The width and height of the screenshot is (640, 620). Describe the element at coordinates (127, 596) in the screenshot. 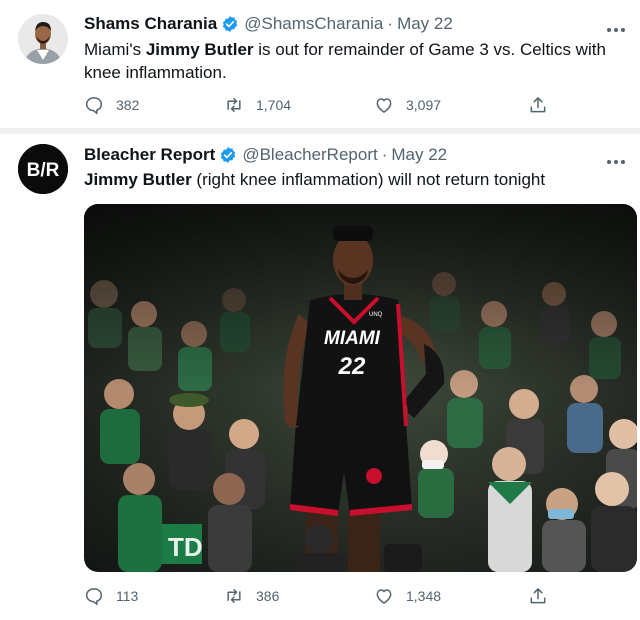

I see `reply-count: 113` at that location.